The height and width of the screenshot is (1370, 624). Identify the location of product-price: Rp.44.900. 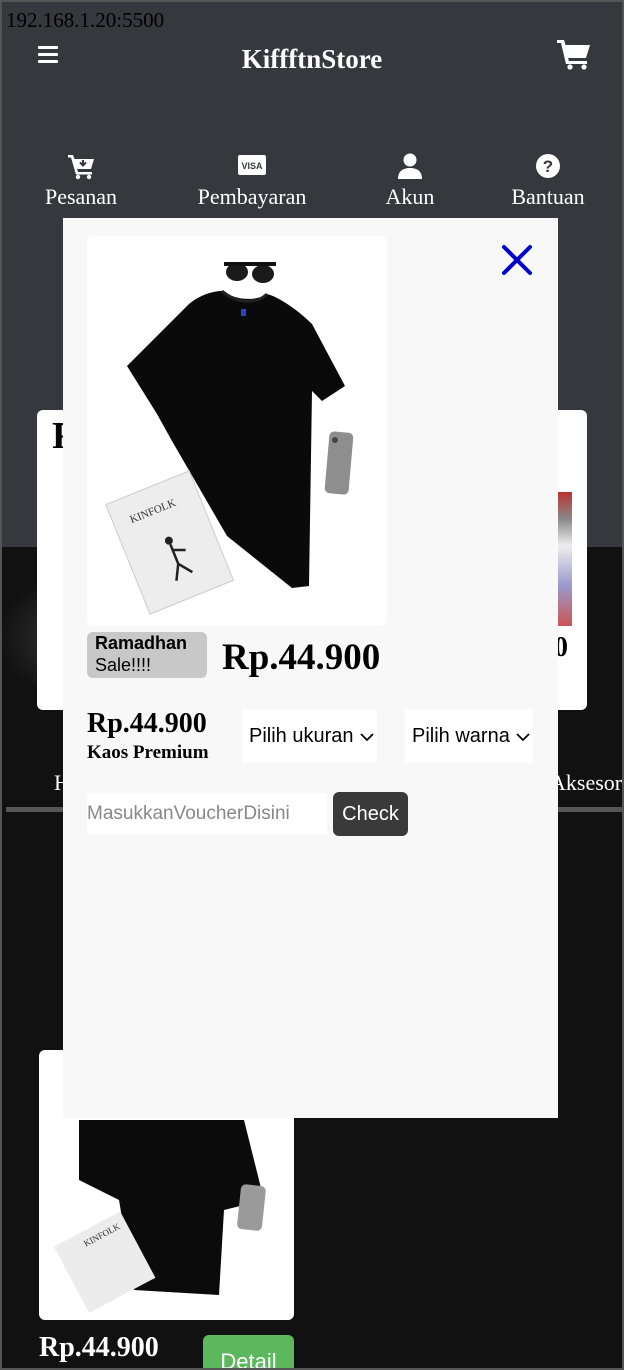
(99, 1347).